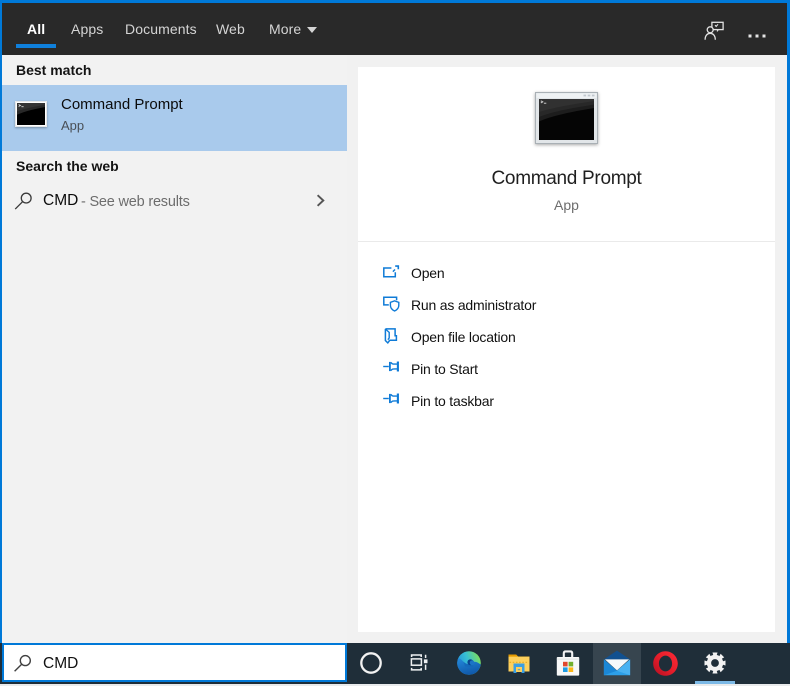 The height and width of the screenshot is (686, 790). What do you see at coordinates (566, 401) in the screenshot?
I see `action-pin-to-taskbar: Pin to taskbar` at bounding box center [566, 401].